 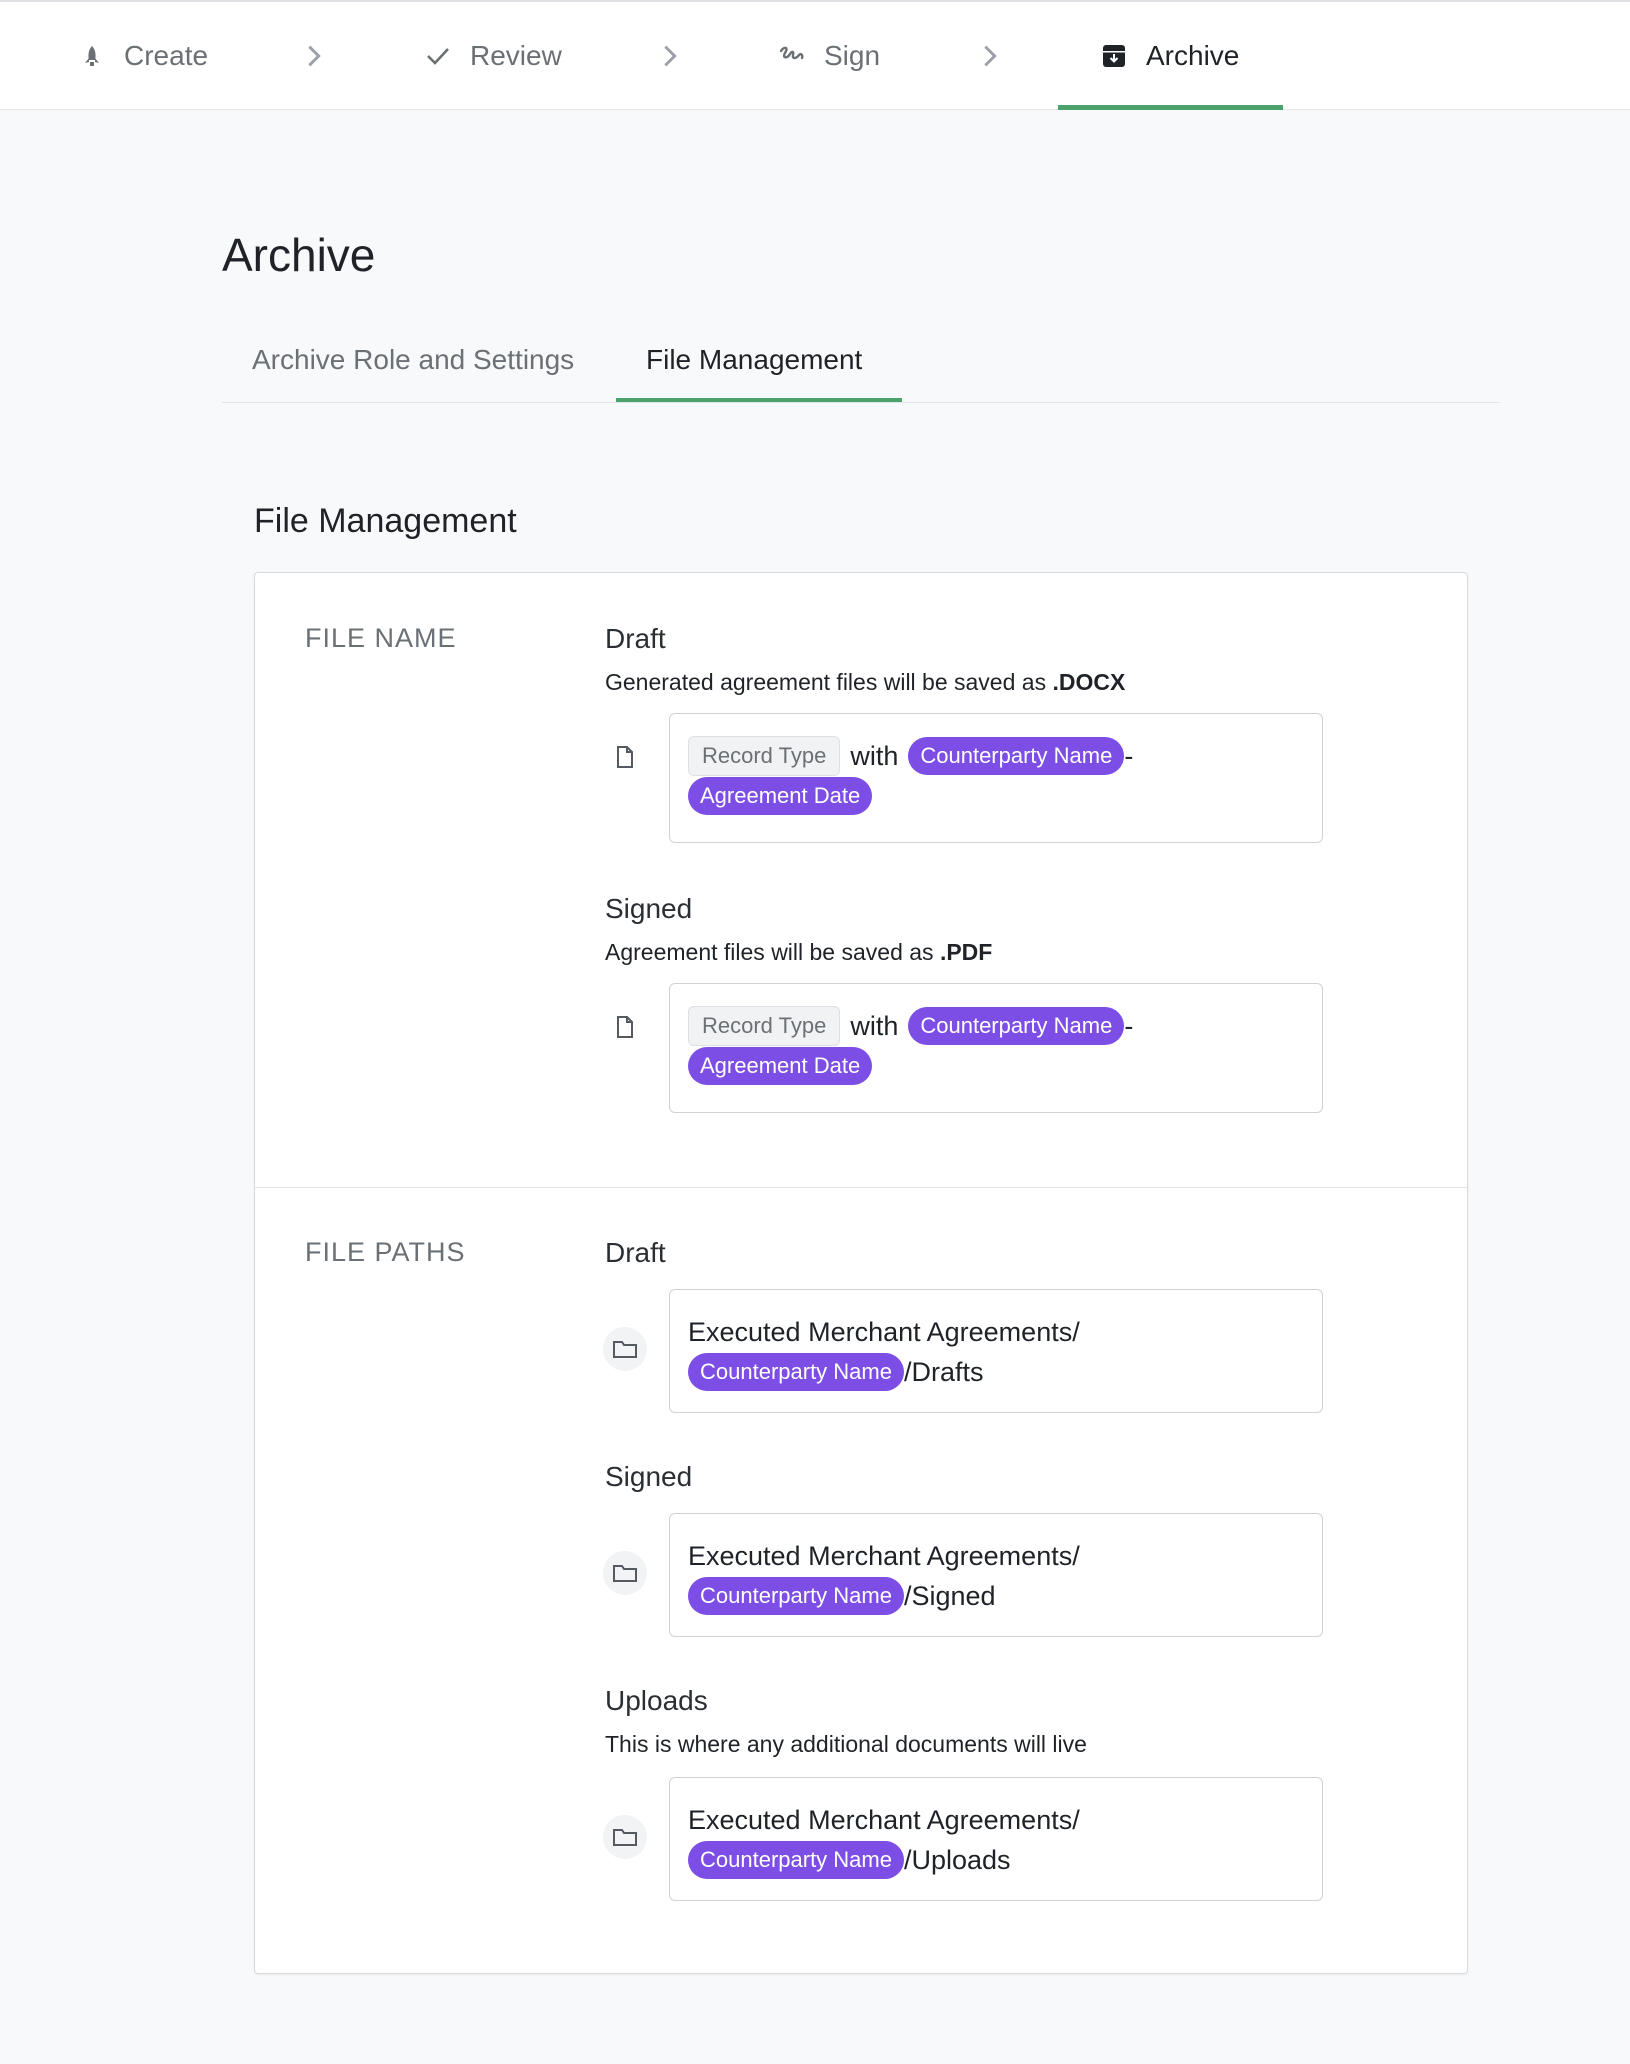 I want to click on uploads-path-title: Uploads, so click(x=656, y=1700).